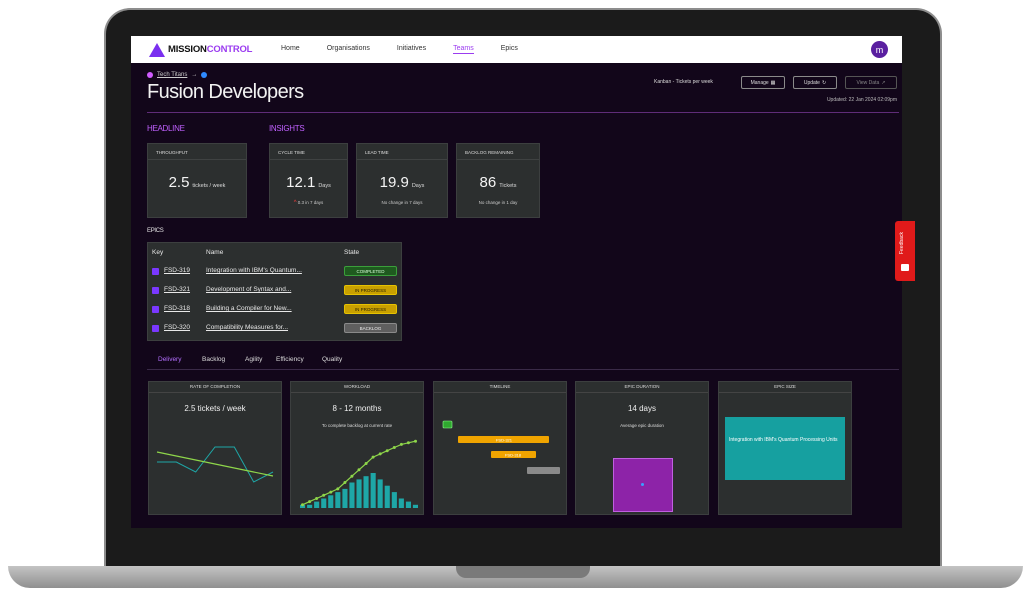 This screenshot has height=596, width=1031. Describe the element at coordinates (543, 470) in the screenshot. I see `timeline-bar-backlog` at that location.